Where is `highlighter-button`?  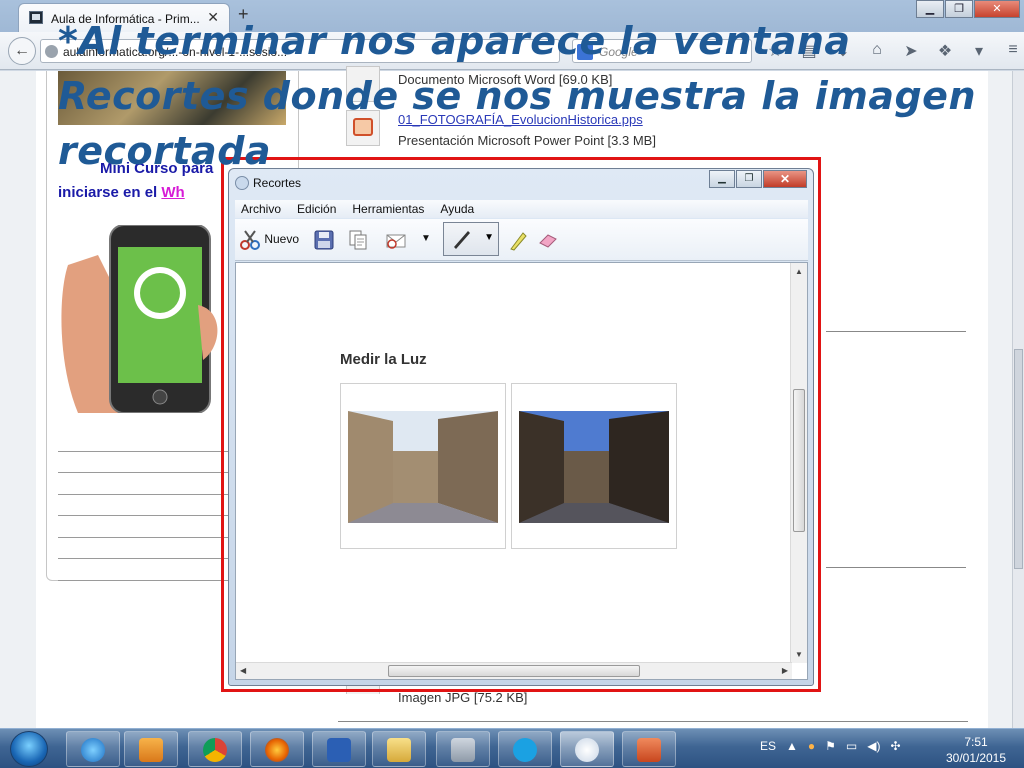 highlighter-button is located at coordinates (518, 239).